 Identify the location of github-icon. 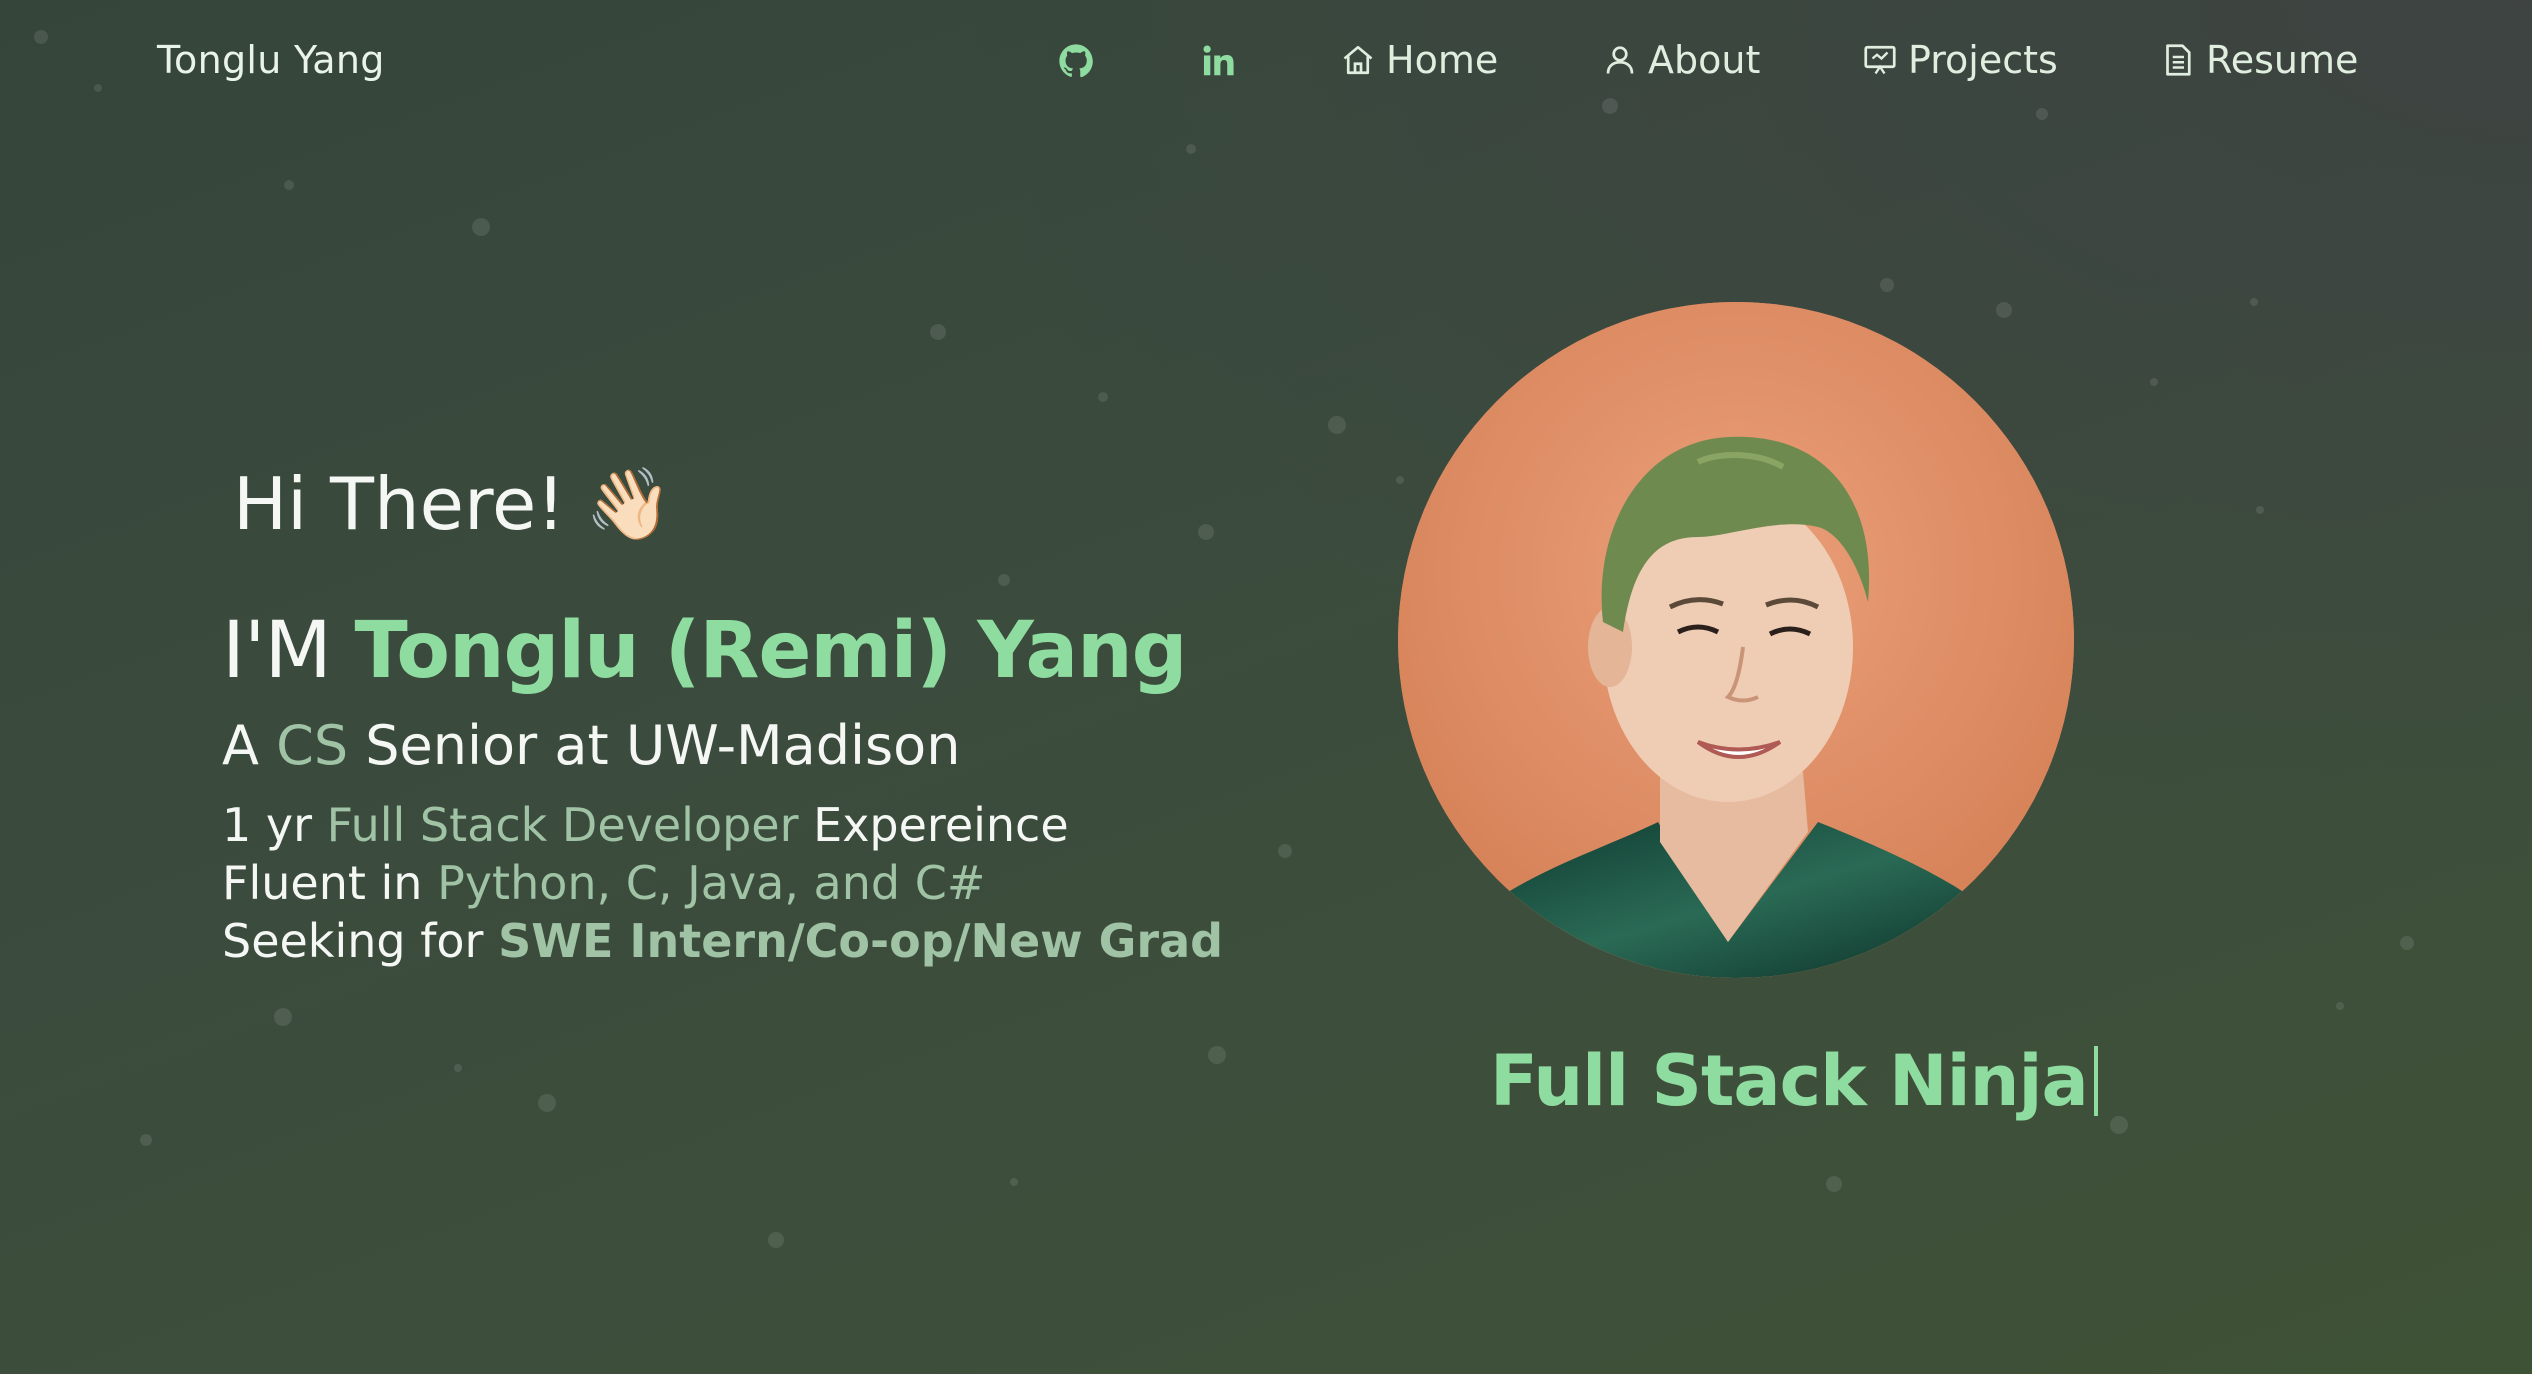
(1076, 61).